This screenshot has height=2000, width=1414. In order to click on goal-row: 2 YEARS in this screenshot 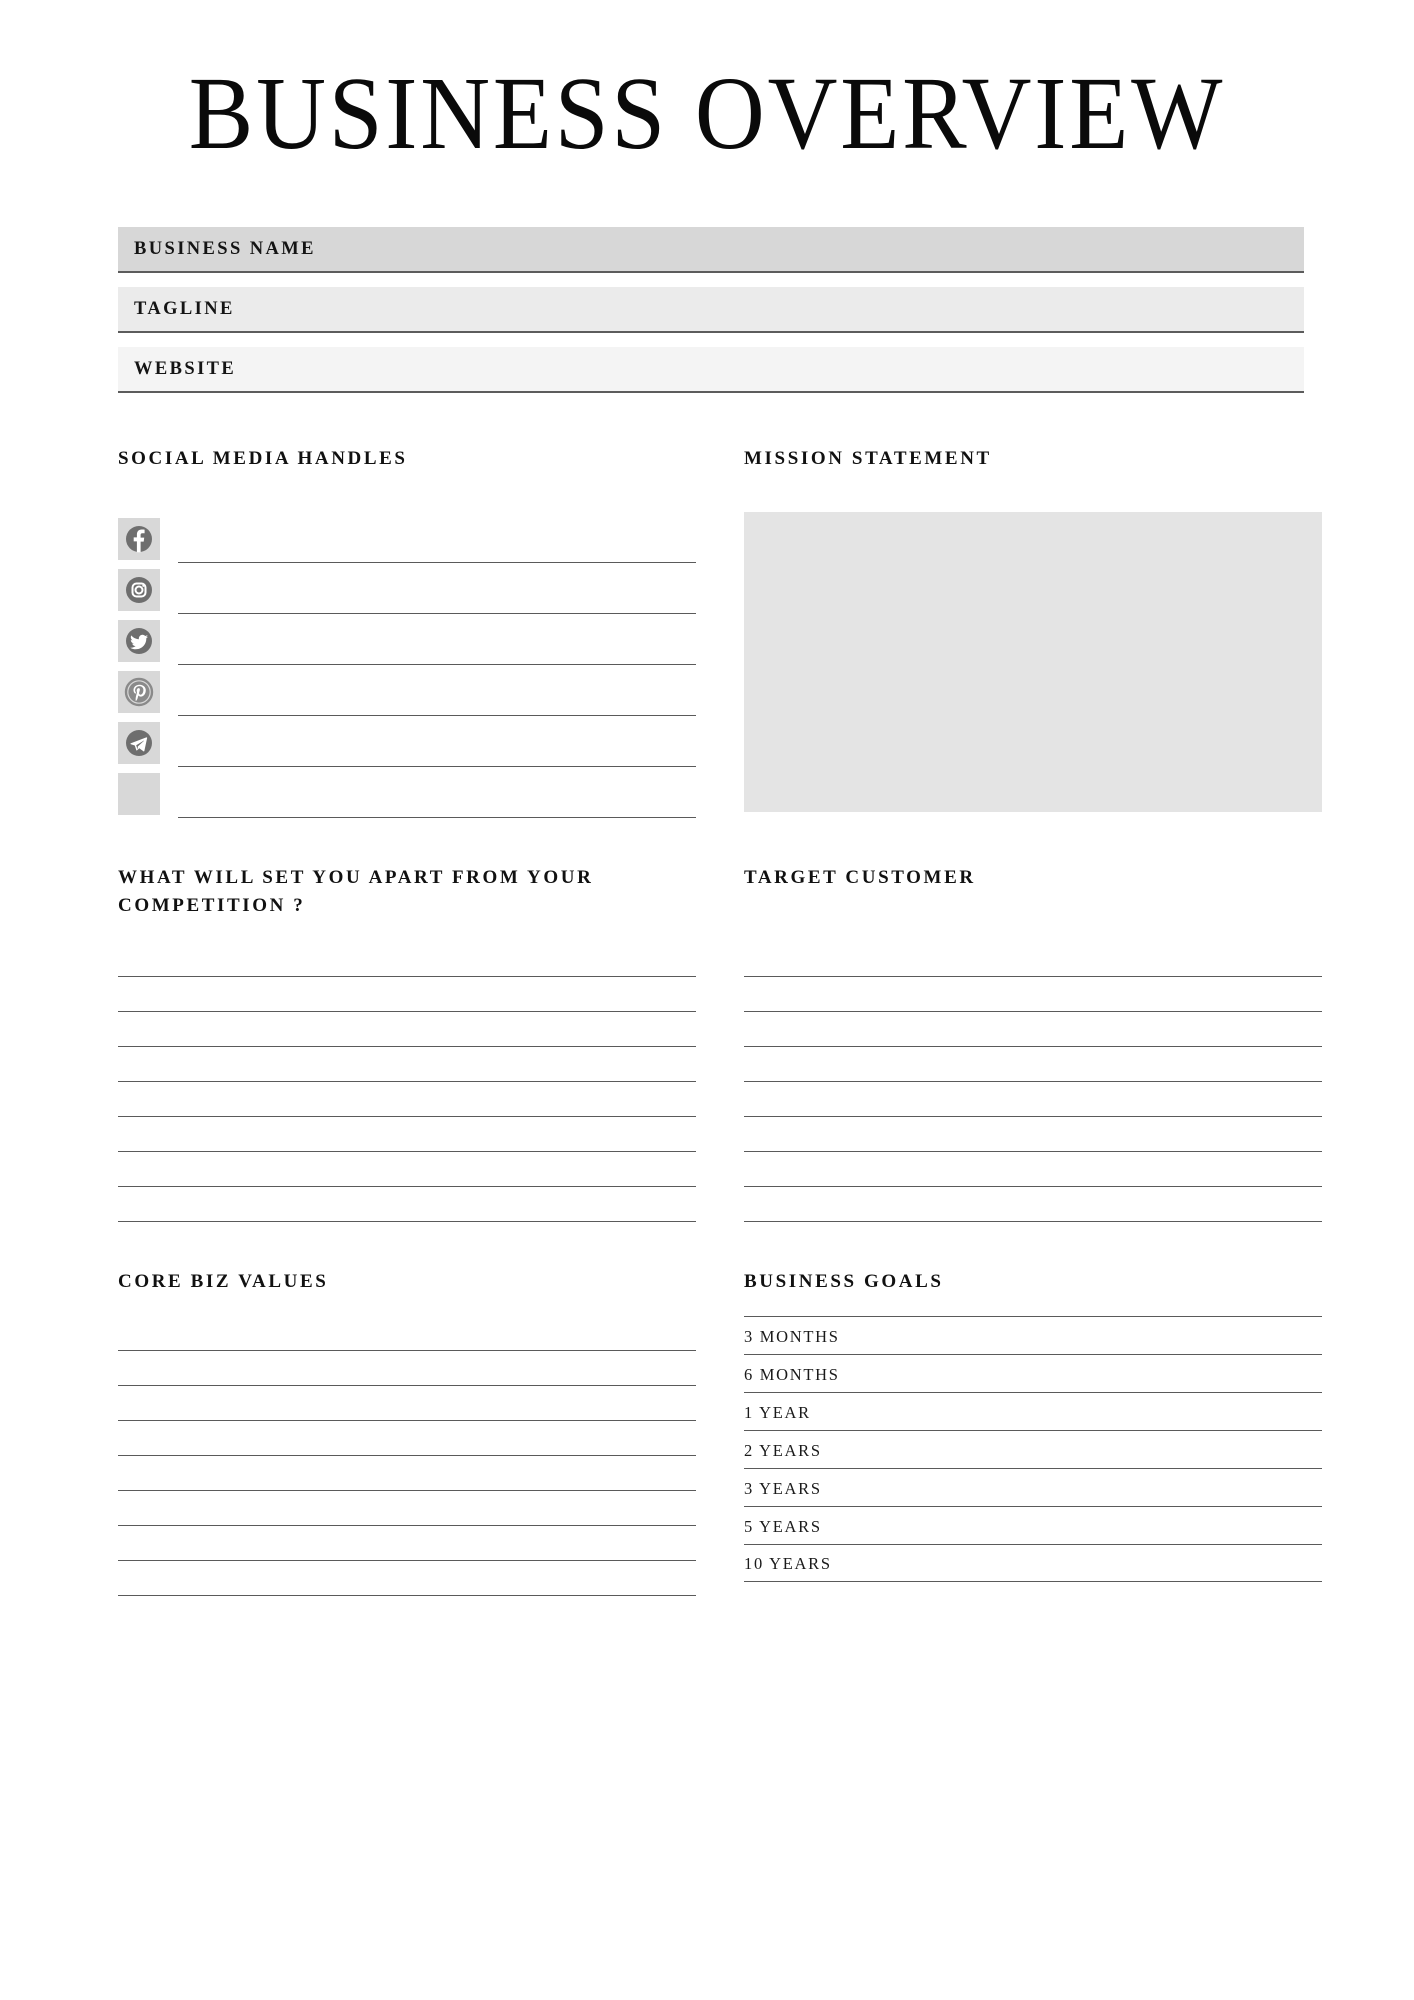, I will do `click(1033, 1449)`.